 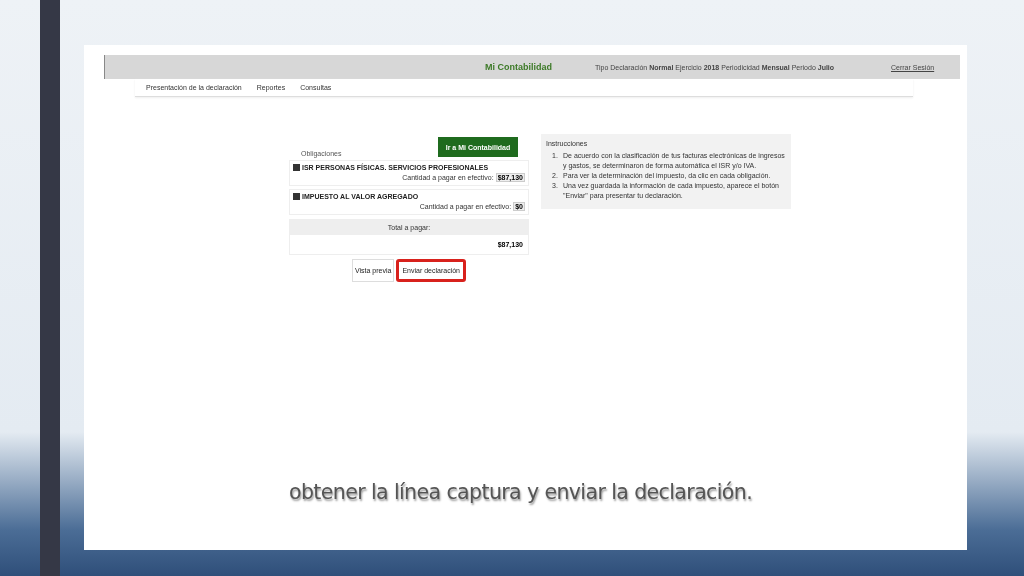 I want to click on caption-text: obtener la línea captura y enviar la declaración., so click(x=521, y=492).